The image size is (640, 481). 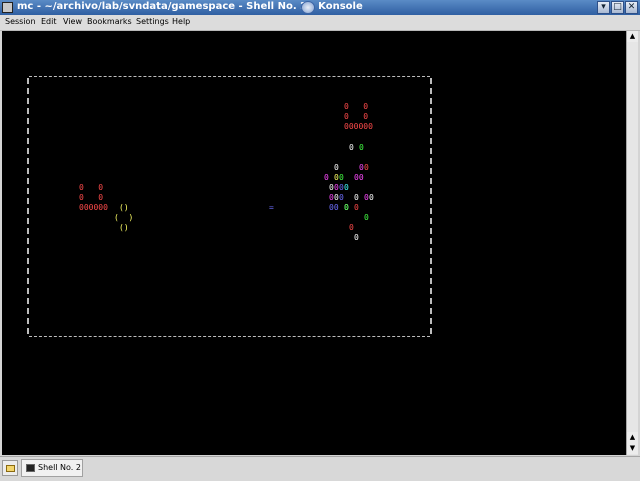 What do you see at coordinates (271, 207) in the screenshot?
I see `center-marker-glyph: =` at bounding box center [271, 207].